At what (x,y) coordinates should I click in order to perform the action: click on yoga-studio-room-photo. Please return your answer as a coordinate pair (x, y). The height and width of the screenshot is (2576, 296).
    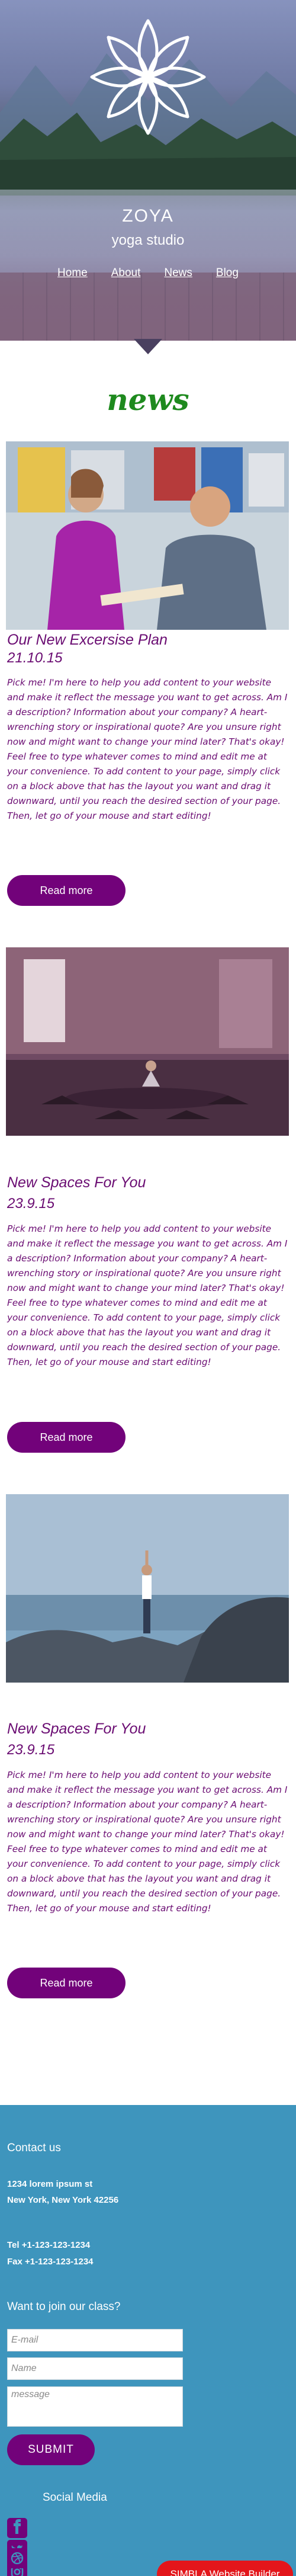
    Looking at the image, I should click on (147, 1041).